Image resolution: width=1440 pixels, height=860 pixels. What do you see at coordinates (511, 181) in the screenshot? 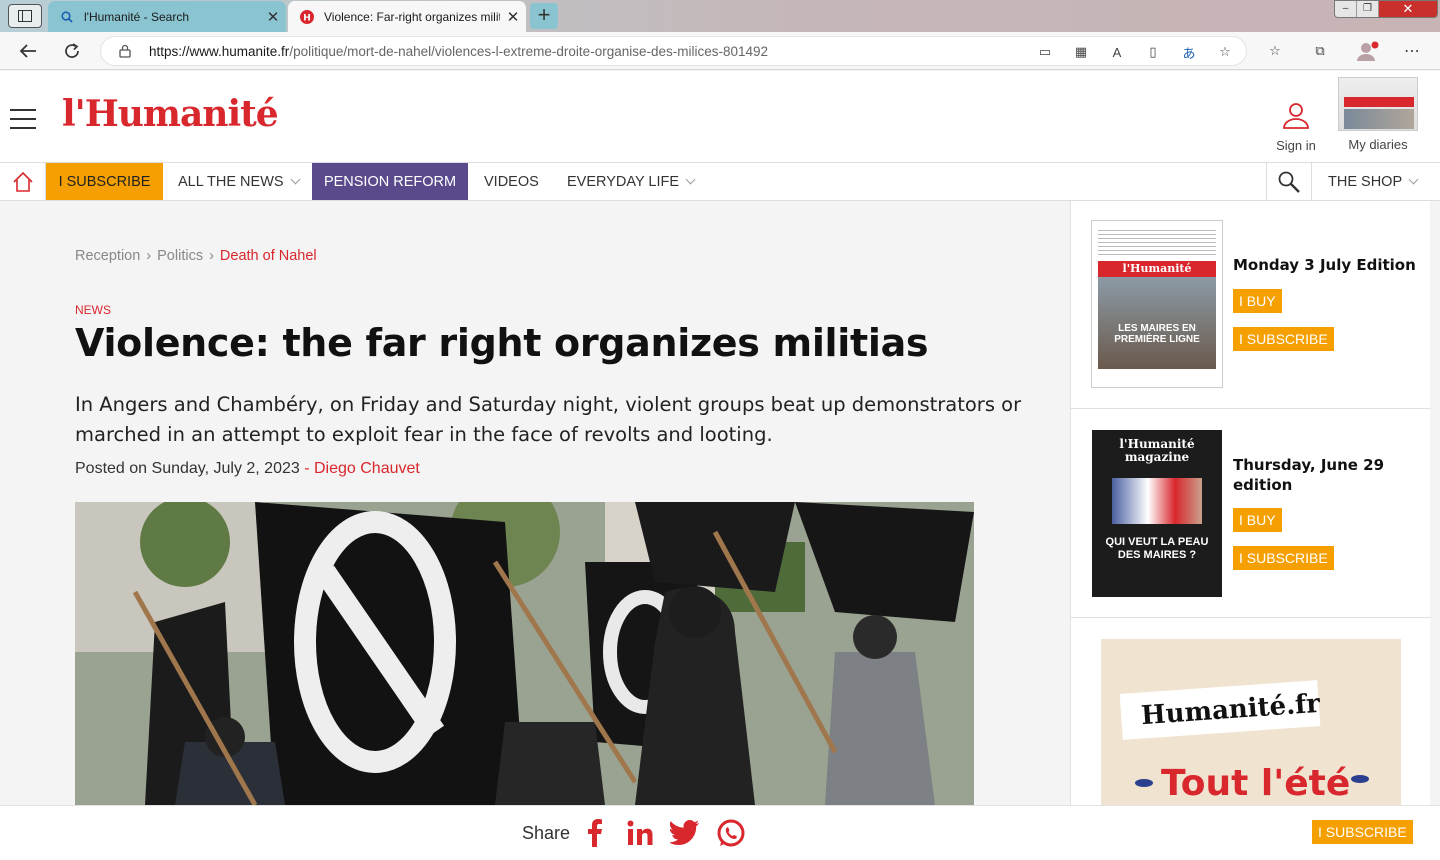
I see `nav-videos: VIDEOS` at bounding box center [511, 181].